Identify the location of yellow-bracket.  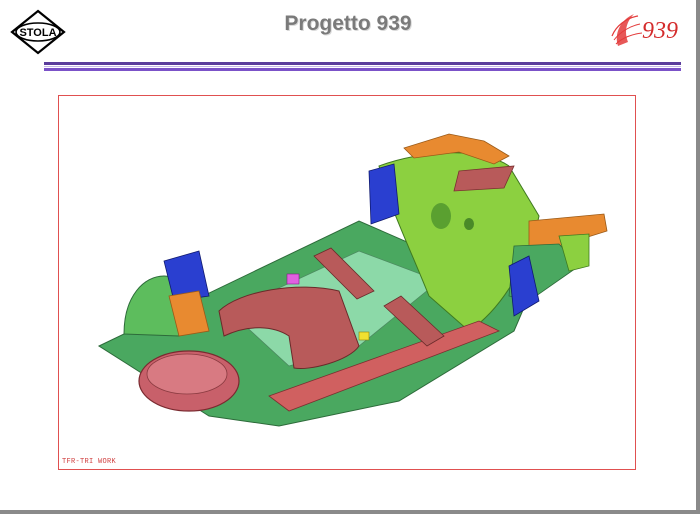
(364, 336).